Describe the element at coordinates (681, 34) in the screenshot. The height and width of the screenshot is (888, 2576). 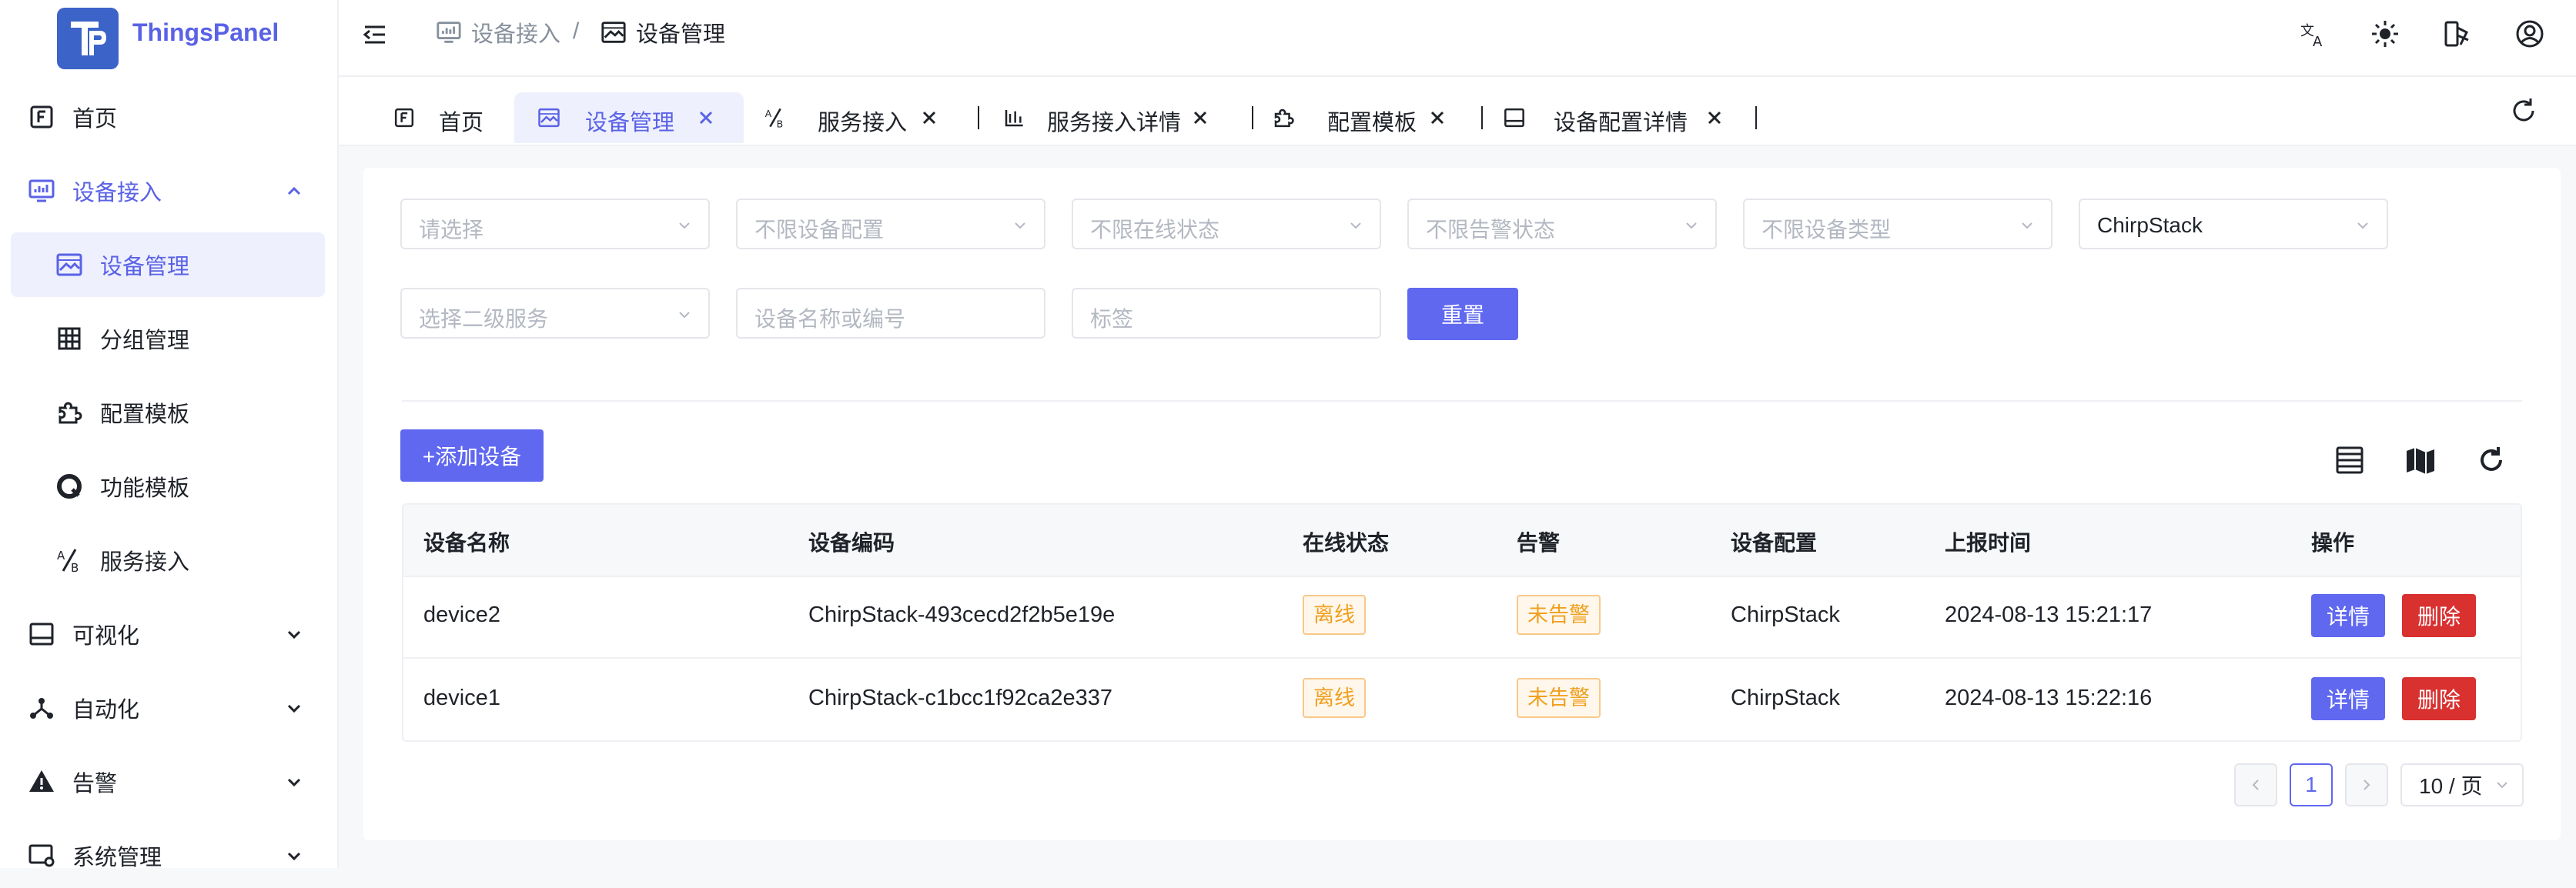
I see `breadcrumb-label: 设备管理` at that location.